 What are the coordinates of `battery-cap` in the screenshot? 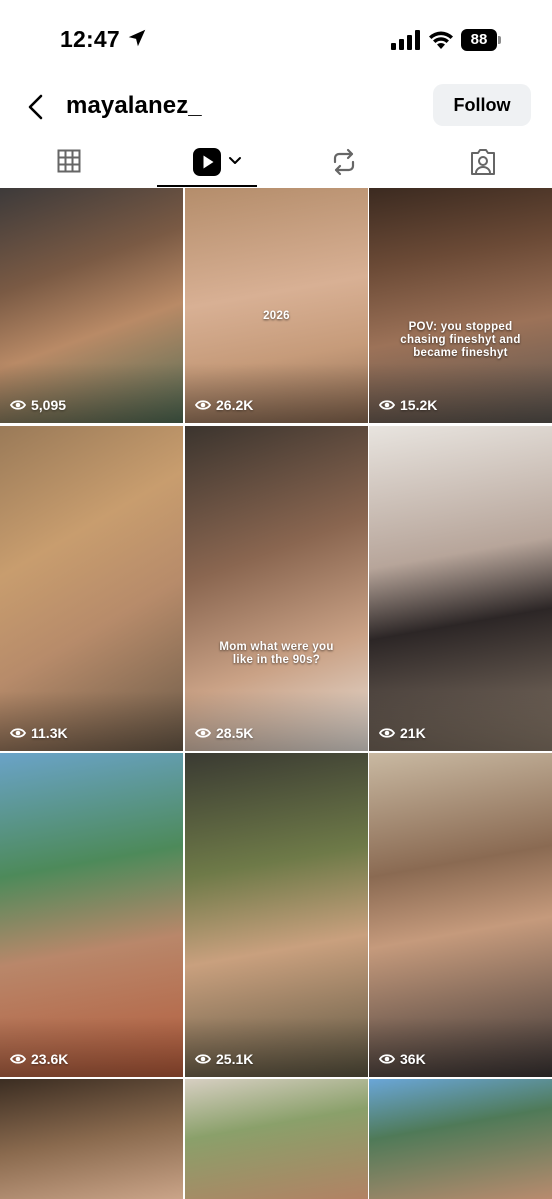 It's located at (499, 40).